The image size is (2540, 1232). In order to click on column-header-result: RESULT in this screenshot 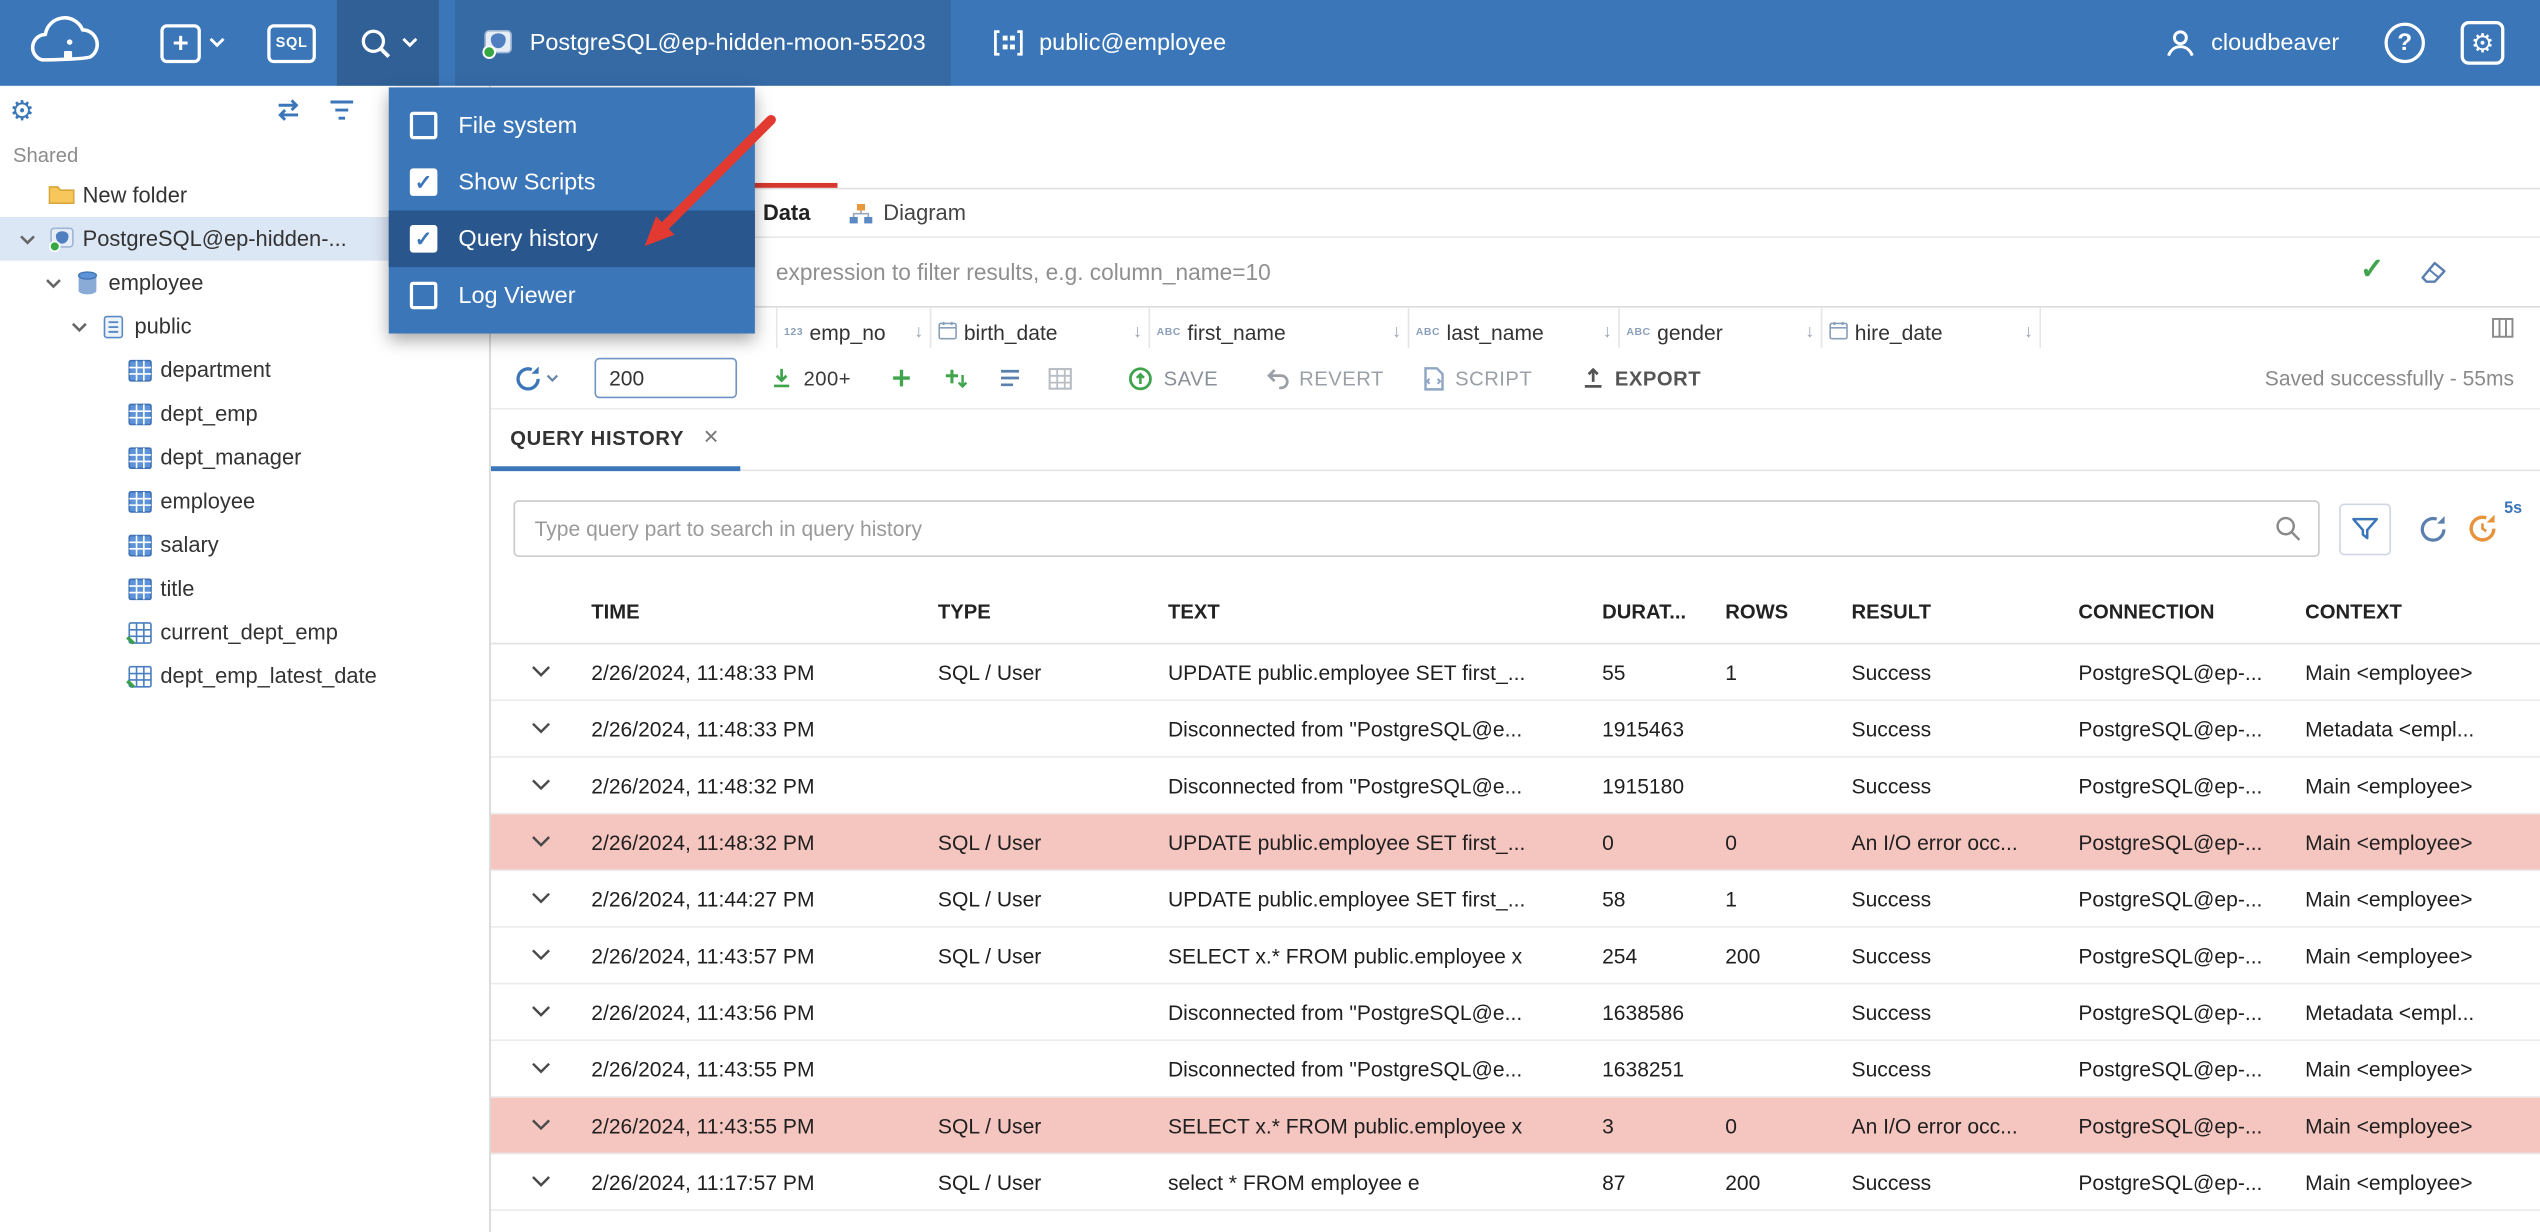, I will do `click(1955, 611)`.